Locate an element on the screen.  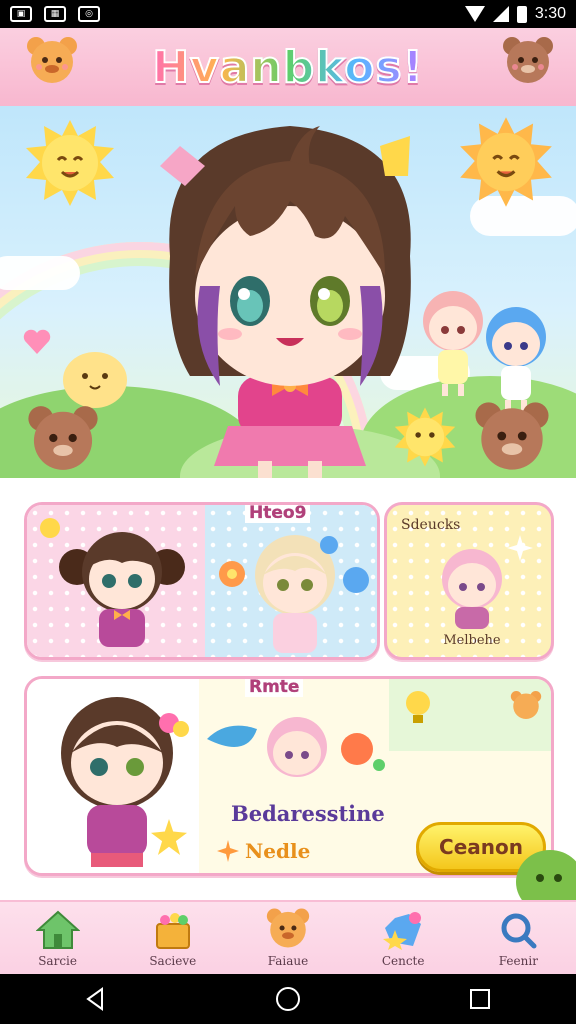
lightbulb-icon is located at coordinates (418, 707).